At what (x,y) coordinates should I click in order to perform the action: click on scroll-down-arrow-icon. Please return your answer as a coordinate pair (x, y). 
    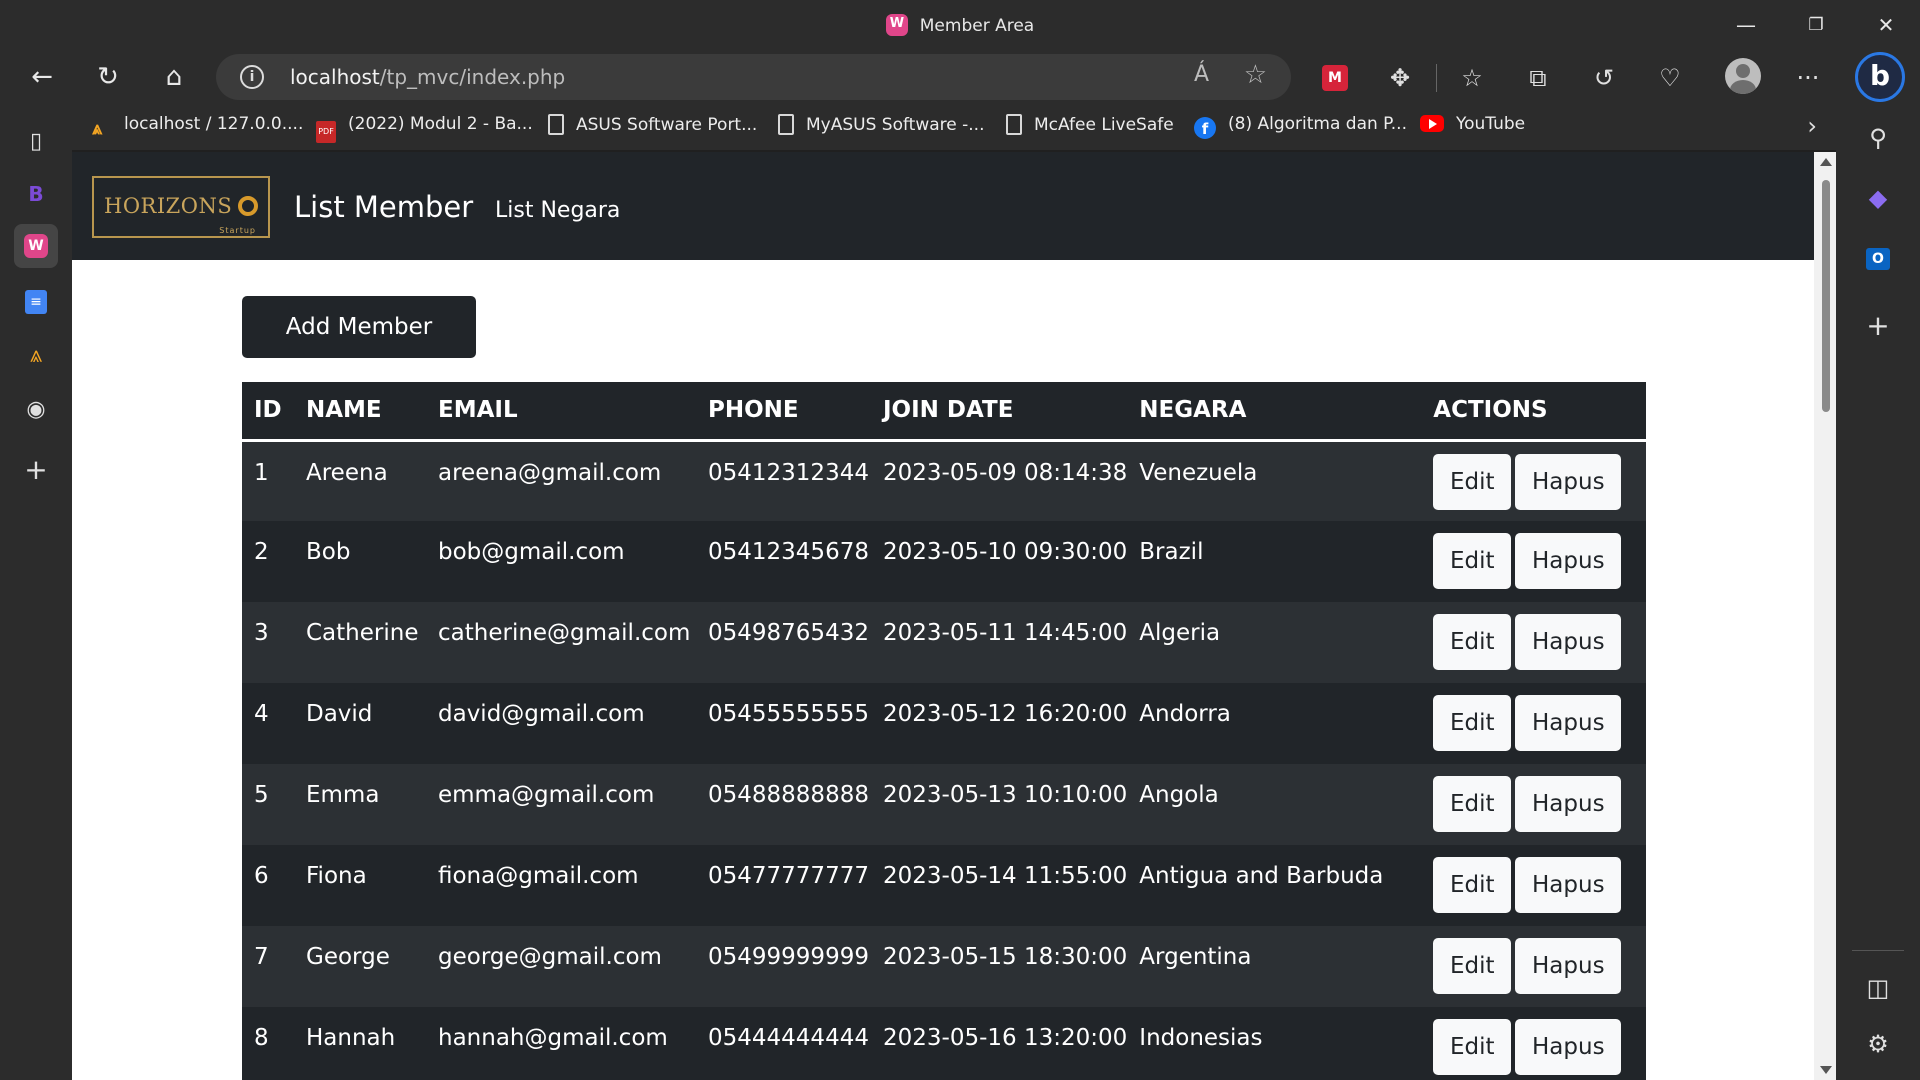
    Looking at the image, I should click on (1826, 1070).